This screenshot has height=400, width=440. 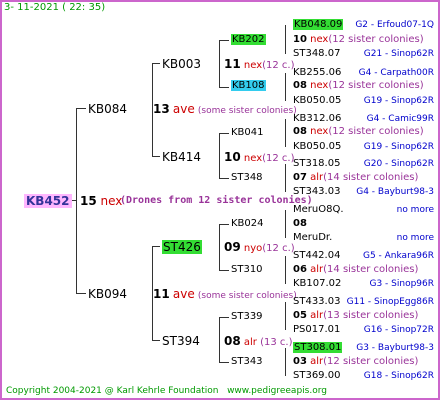 I want to click on gen3-info-8: 03 alr(12 sister colonies), so click(x=355, y=362).